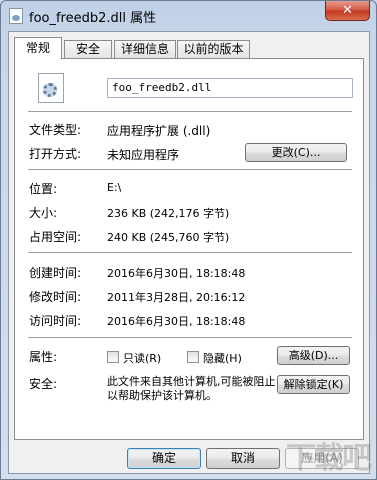 The image size is (377, 480). I want to click on size-label: 大小:, so click(43, 213).